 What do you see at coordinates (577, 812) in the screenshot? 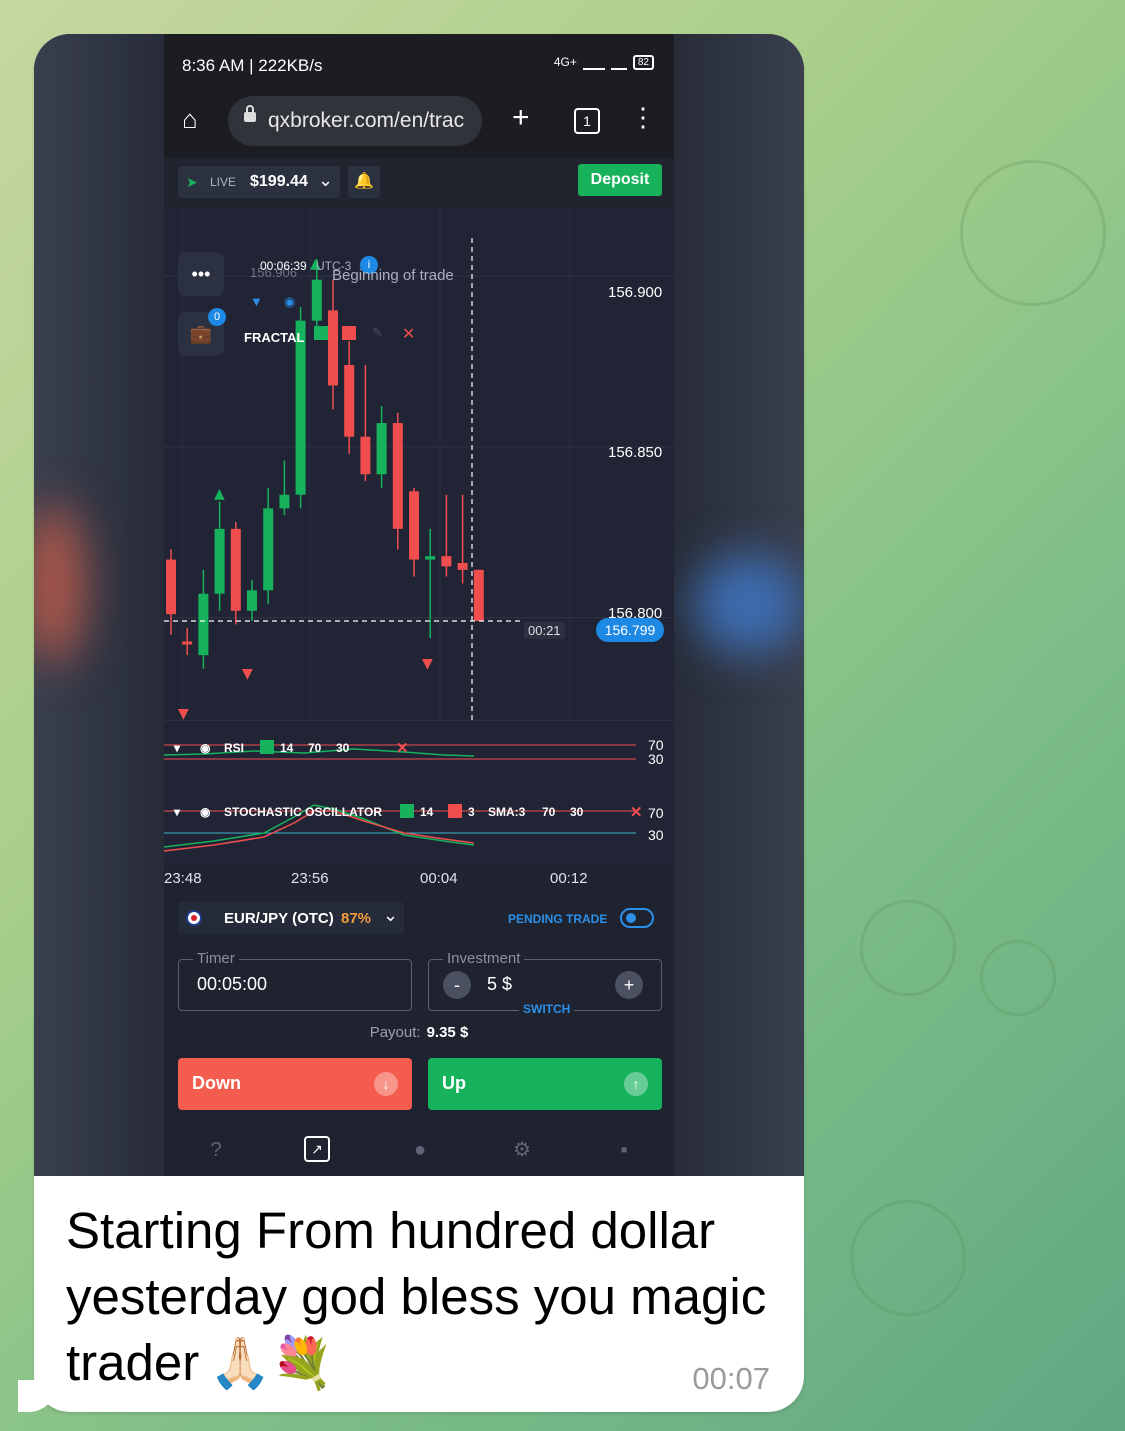
I see `stoch-lower: 30` at bounding box center [577, 812].